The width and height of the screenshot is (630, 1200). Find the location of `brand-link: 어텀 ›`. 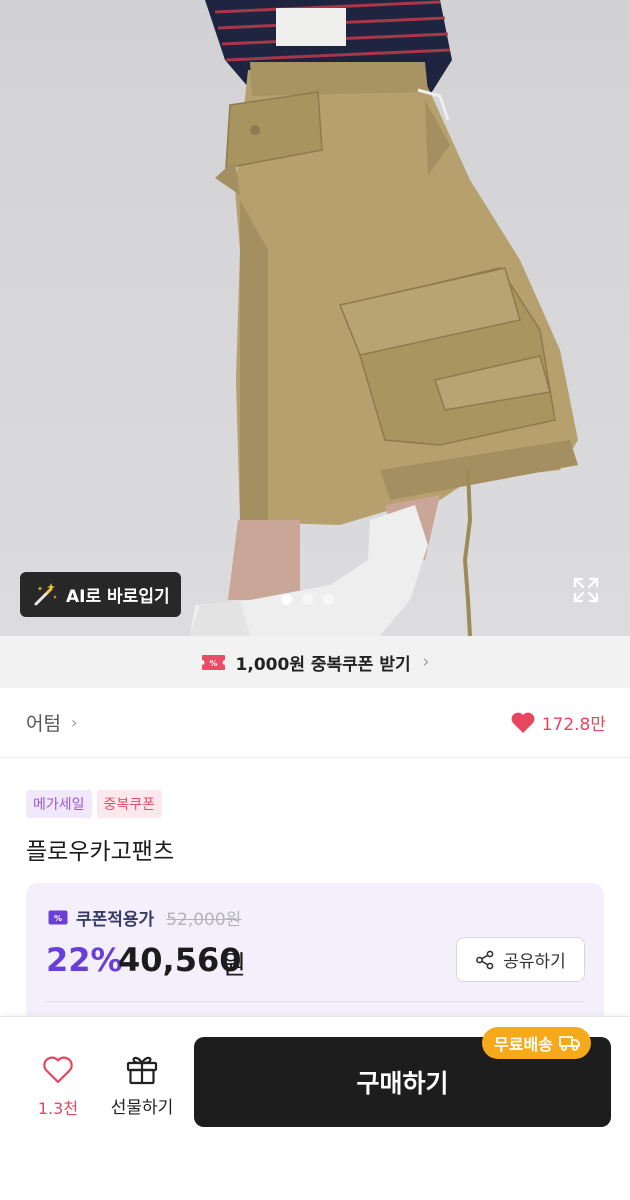

brand-link: 어텀 › is located at coordinates (51, 722).